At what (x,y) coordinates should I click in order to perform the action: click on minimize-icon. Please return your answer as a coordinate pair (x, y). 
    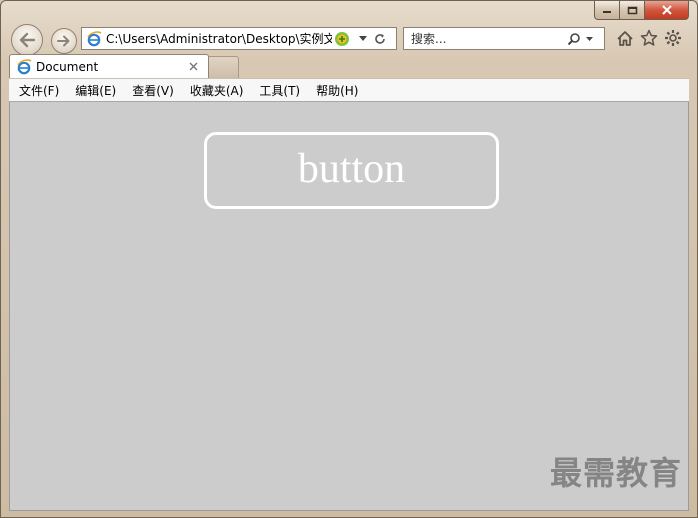
    Looking at the image, I should click on (607, 12).